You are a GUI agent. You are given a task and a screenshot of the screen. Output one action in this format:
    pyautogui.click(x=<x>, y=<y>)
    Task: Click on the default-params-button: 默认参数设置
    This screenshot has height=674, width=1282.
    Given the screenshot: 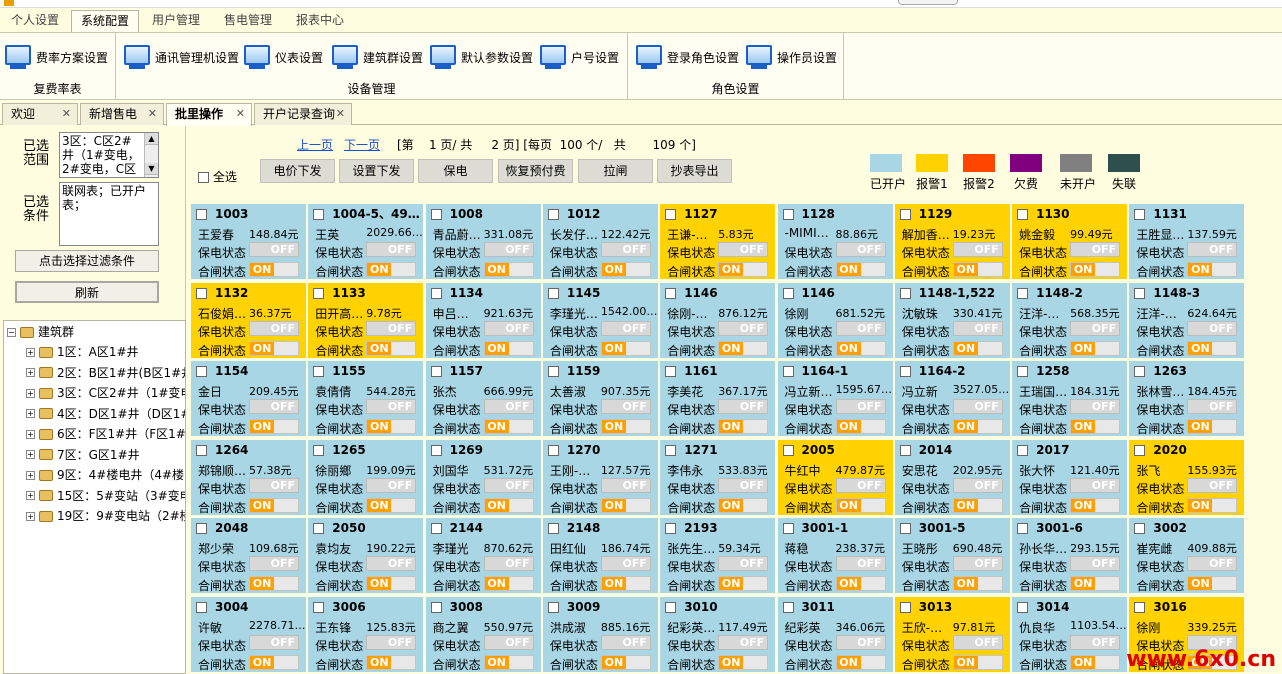 What is the action you would take?
    pyautogui.click(x=481, y=57)
    